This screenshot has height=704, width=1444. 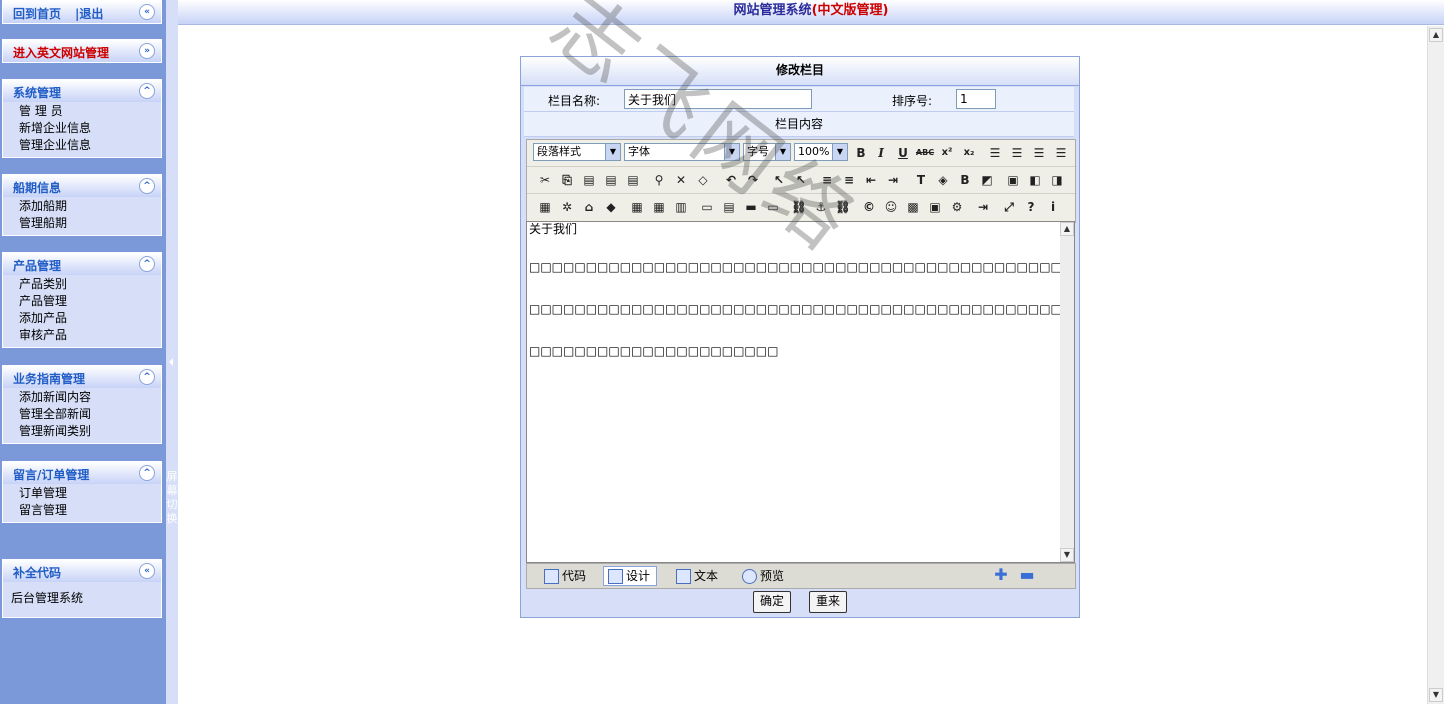 What do you see at coordinates (545, 207) in the screenshot?
I see `insert-image-icon: ▦` at bounding box center [545, 207].